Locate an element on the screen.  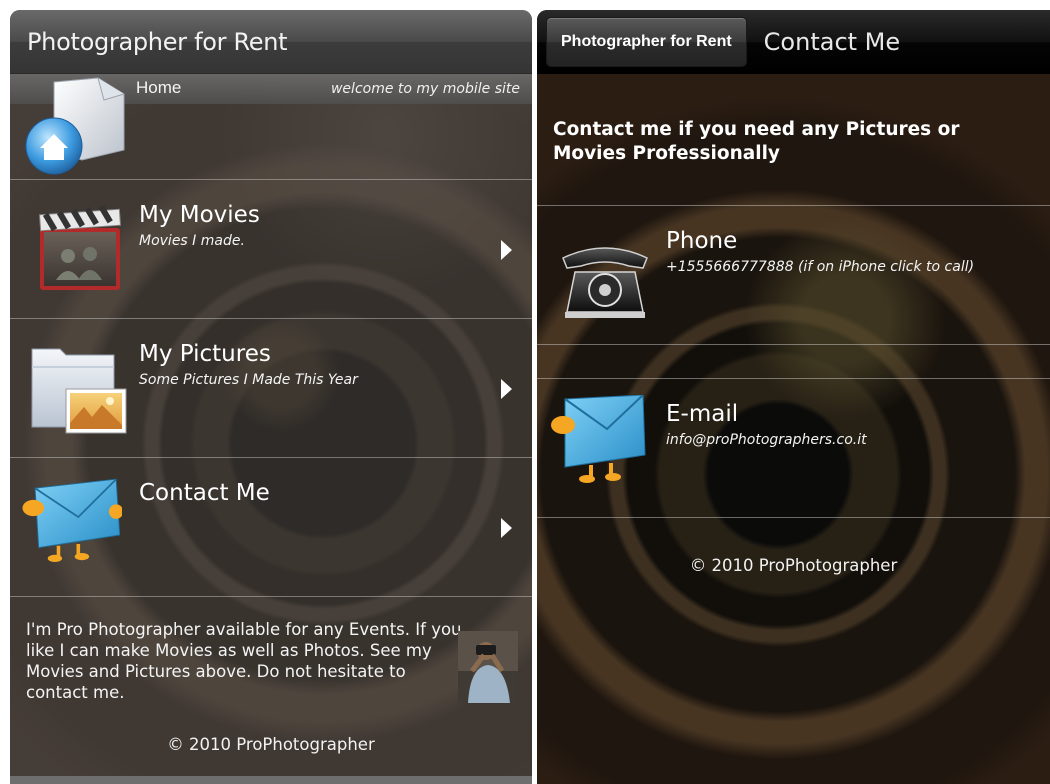
email-link: info@proPhotographers.co.it is located at coordinates (766, 440).